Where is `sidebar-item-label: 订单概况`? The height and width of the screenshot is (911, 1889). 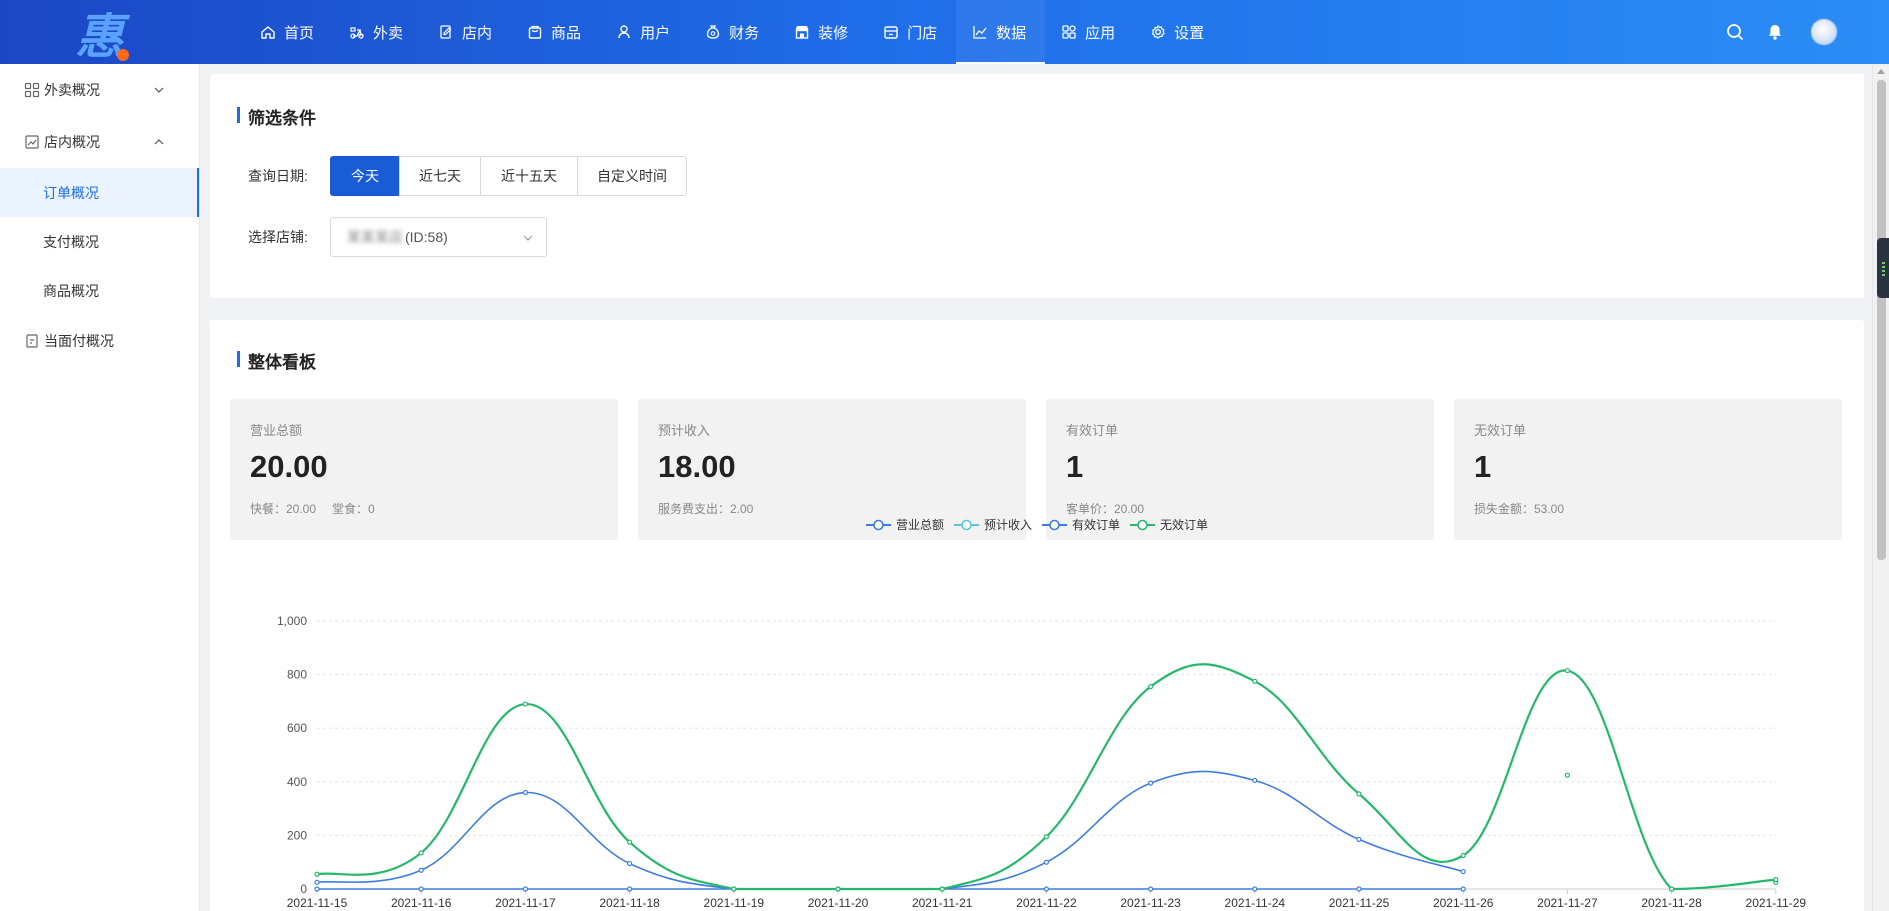
sidebar-item-label: 订单概况 is located at coordinates (71, 192).